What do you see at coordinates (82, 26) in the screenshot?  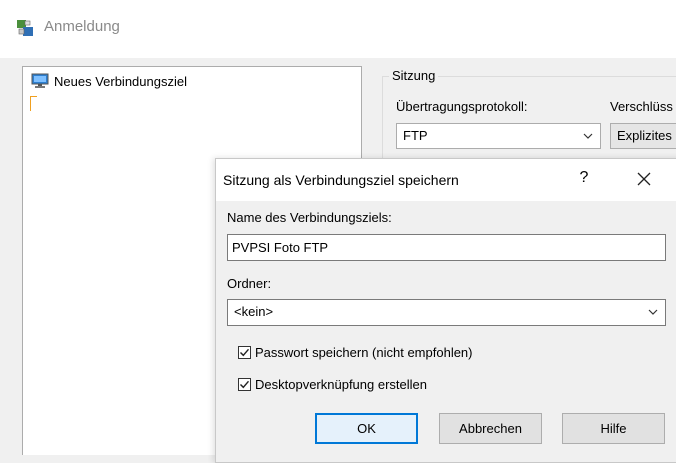 I see `window-title: Anmeldung` at bounding box center [82, 26].